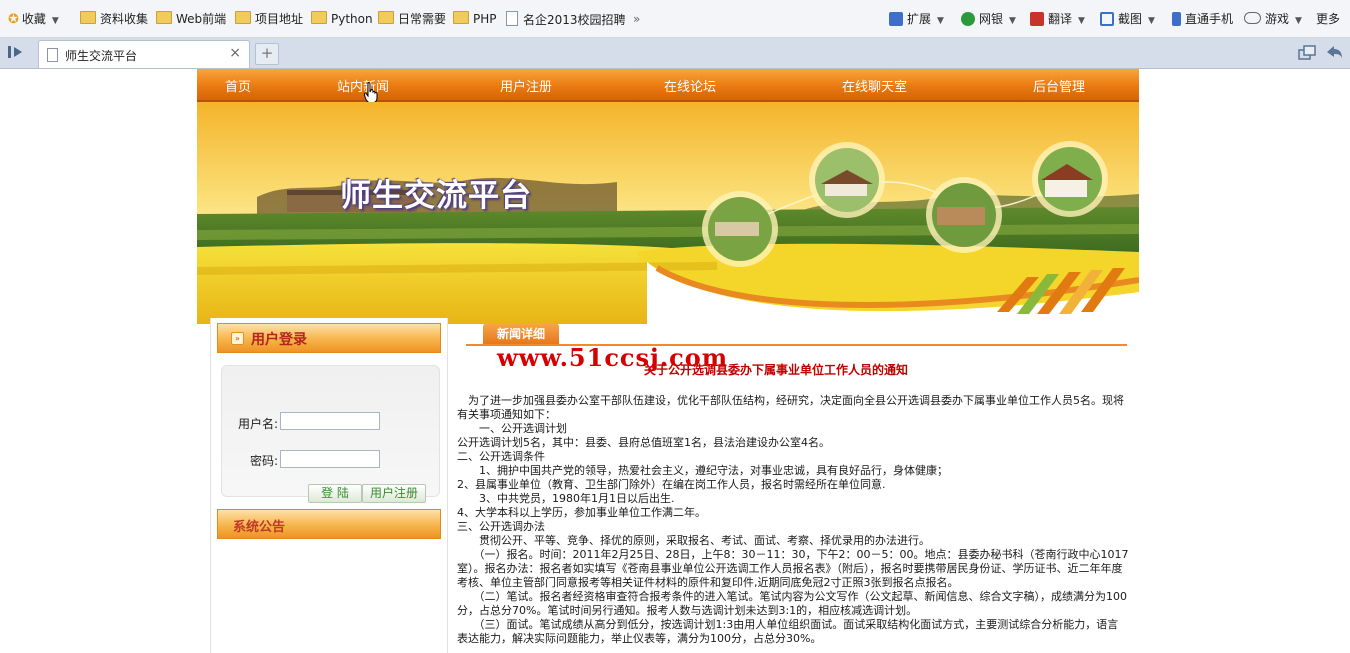  What do you see at coordinates (526, 85) in the screenshot?
I see `nav-register: 用户注册` at bounding box center [526, 85].